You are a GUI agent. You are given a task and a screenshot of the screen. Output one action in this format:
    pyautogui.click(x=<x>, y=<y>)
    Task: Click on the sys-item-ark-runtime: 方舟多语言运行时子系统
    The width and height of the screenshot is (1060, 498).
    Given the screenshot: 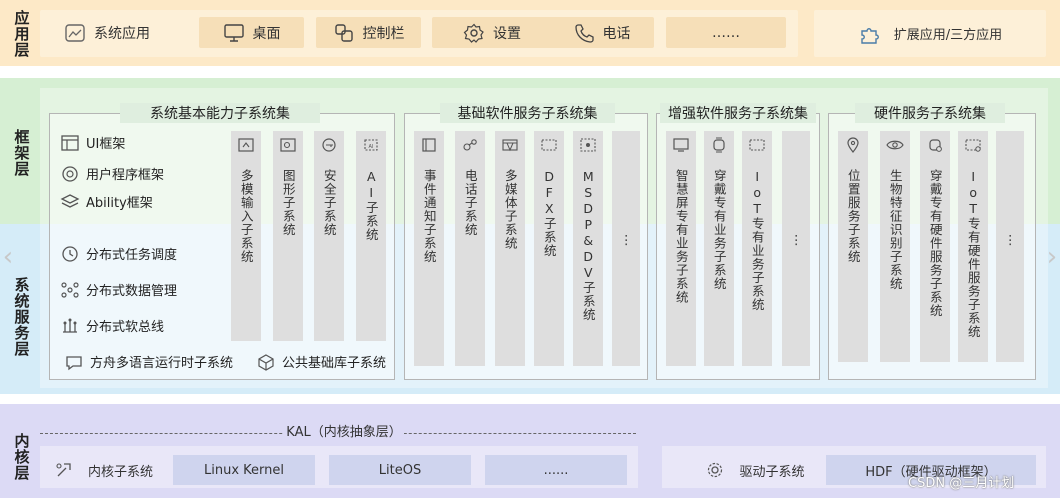 What is the action you would take?
    pyautogui.click(x=148, y=361)
    